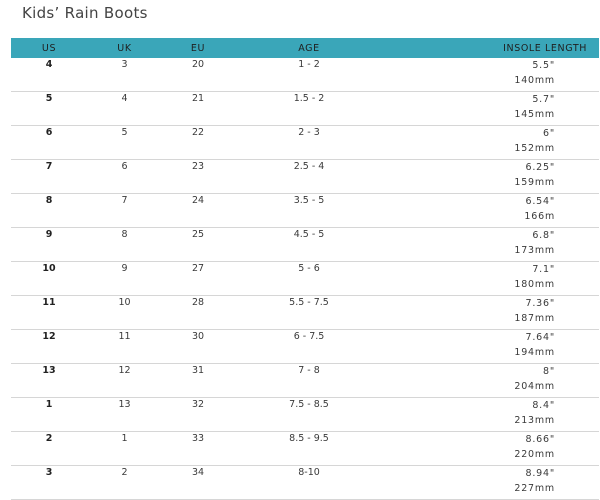 This screenshot has height=500, width=600. Describe the element at coordinates (548, 371) in the screenshot. I see `insole-inches: 8"` at that location.